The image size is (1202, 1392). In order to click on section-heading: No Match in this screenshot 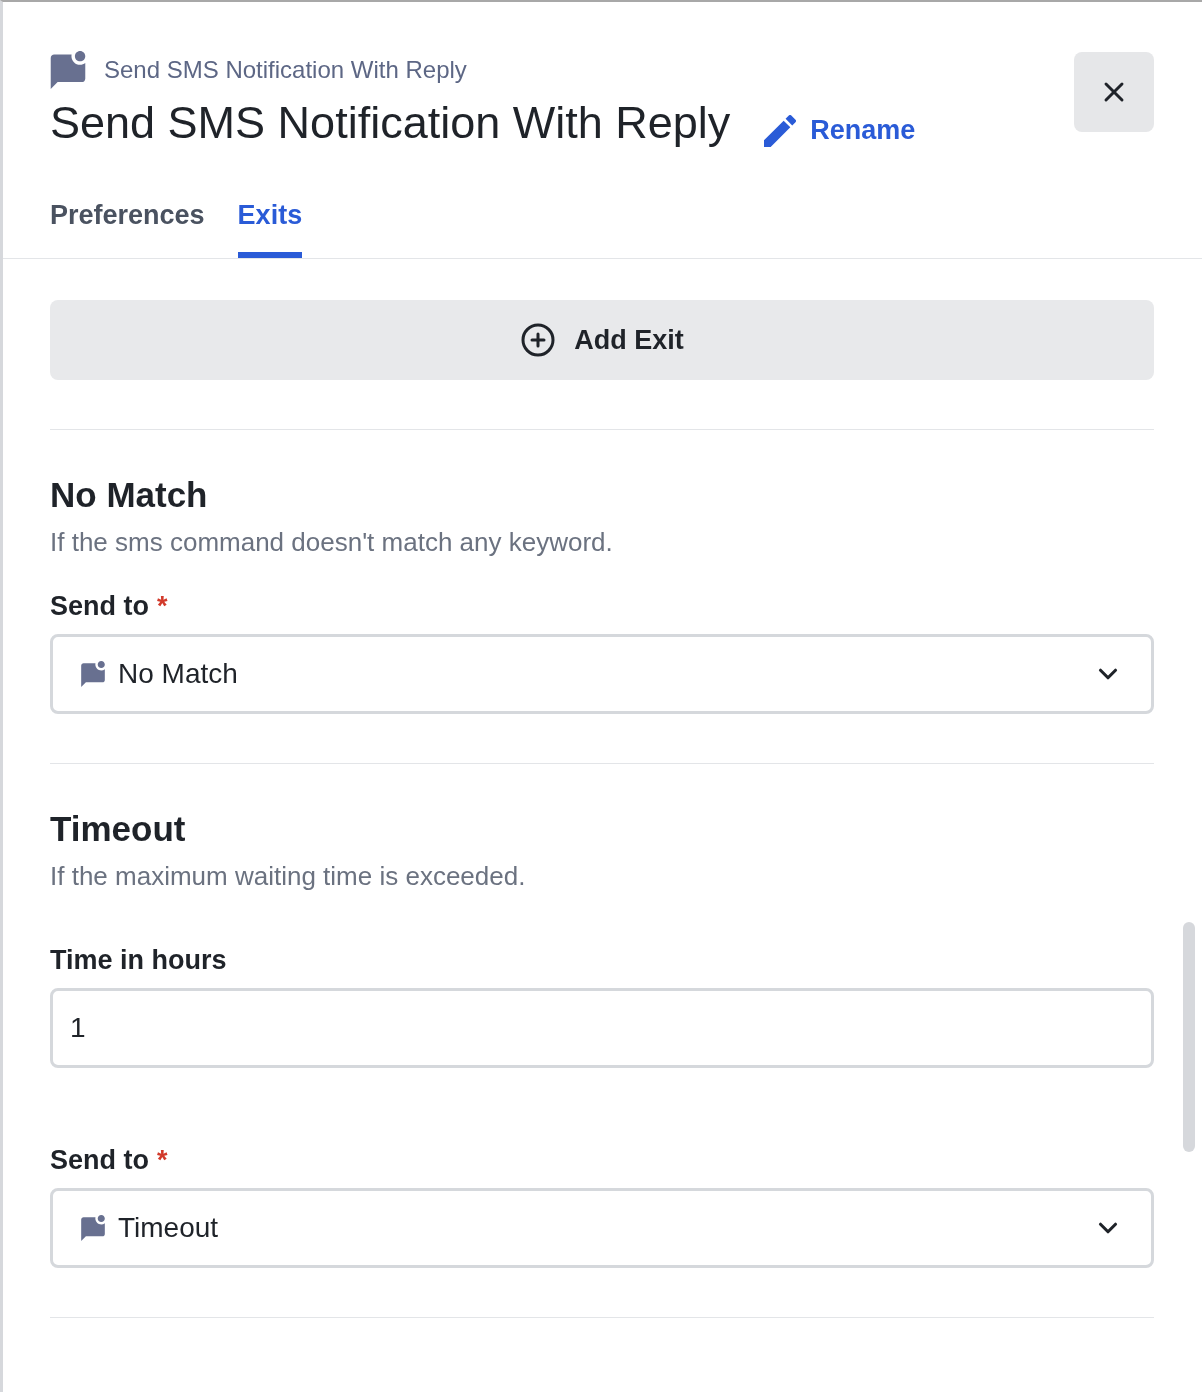, I will do `click(129, 495)`.